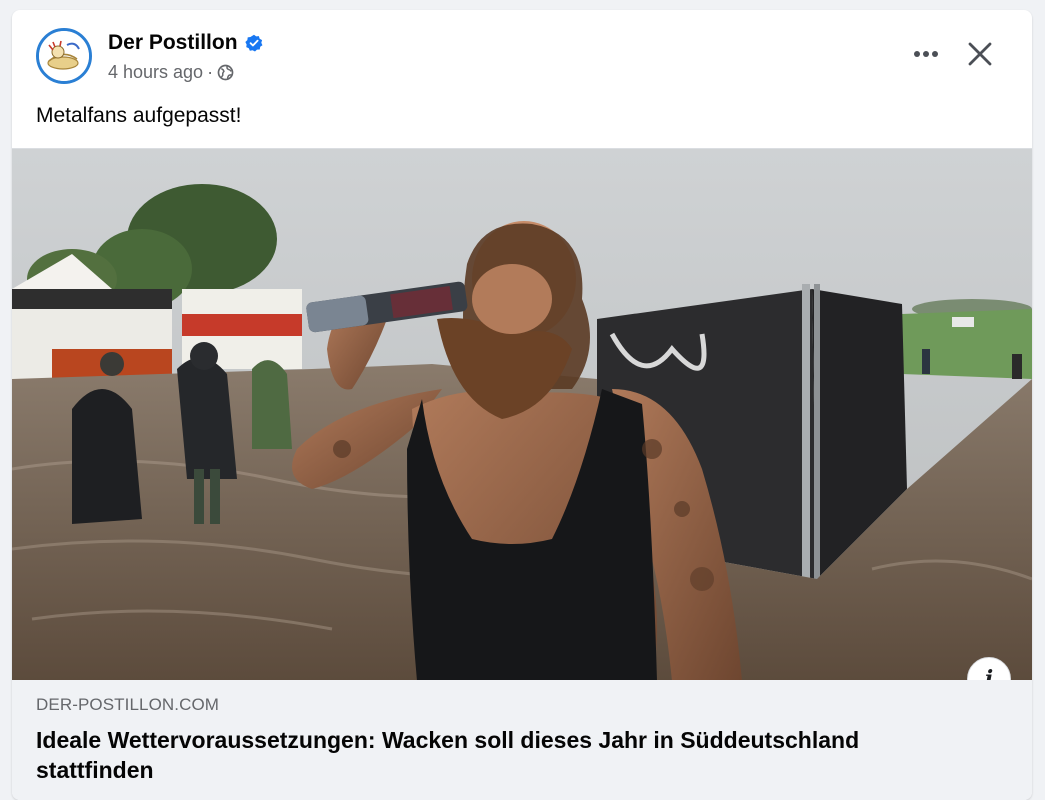 The width and height of the screenshot is (1045, 800). I want to click on page-name: Der Postillon, so click(173, 43).